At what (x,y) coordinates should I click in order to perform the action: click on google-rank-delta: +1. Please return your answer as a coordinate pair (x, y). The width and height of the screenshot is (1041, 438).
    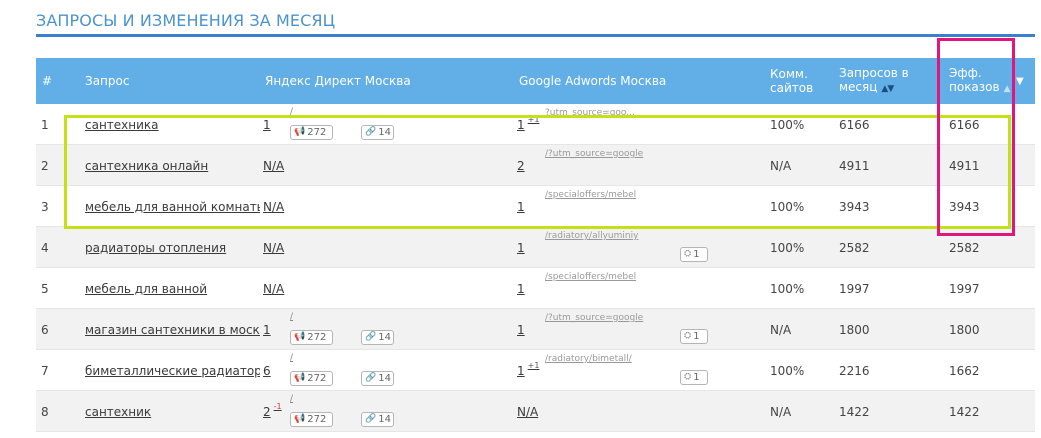
    Looking at the image, I should click on (533, 365).